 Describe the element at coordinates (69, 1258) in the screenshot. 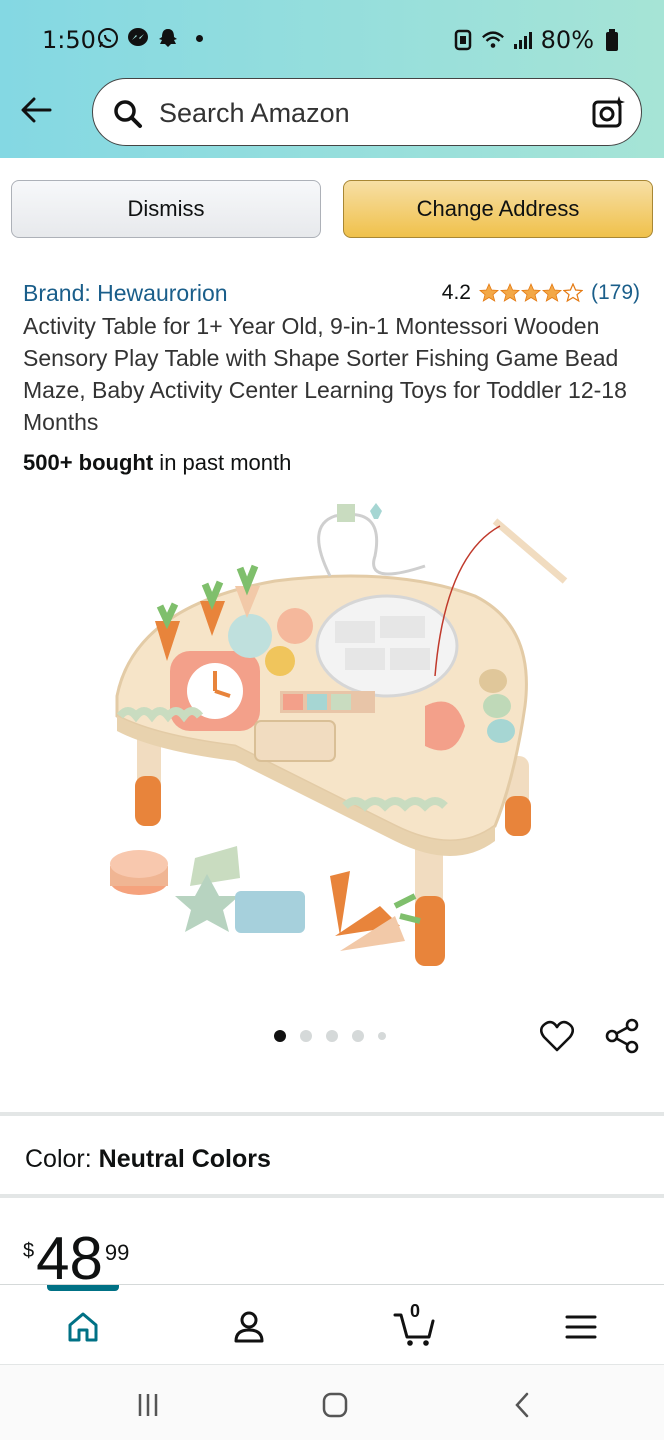

I see `price-whole: 48` at that location.